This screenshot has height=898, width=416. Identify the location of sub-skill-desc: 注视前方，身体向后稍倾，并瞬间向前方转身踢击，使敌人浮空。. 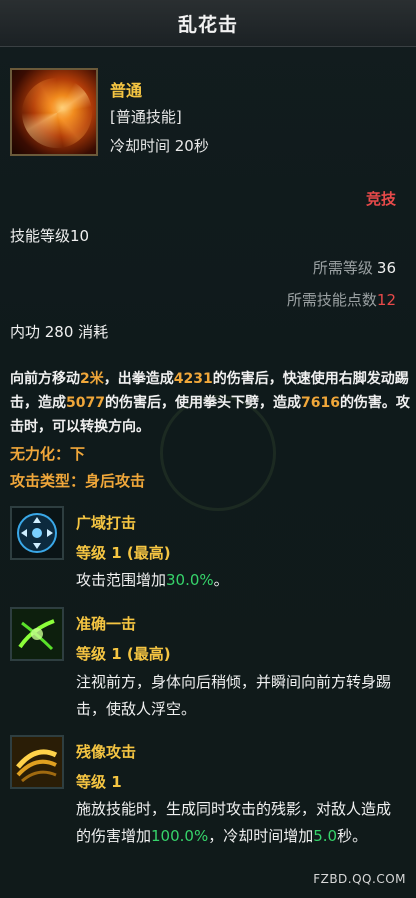
(234, 695).